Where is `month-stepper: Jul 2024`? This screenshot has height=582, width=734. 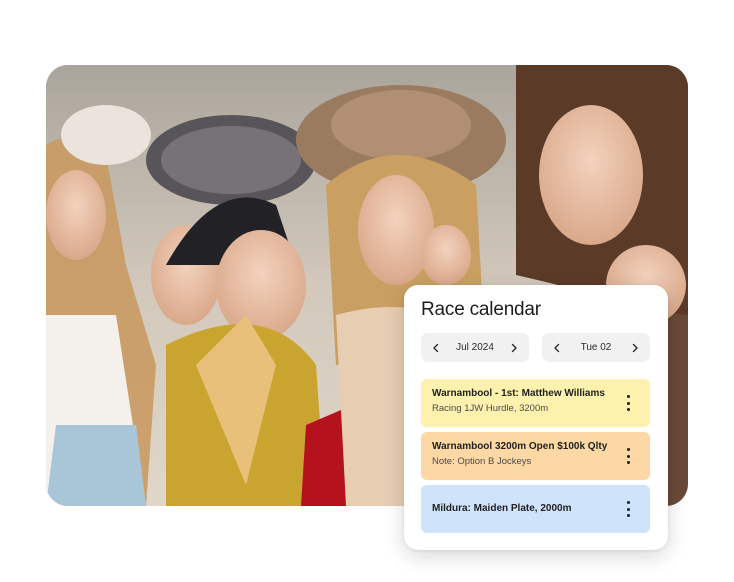
month-stepper: Jul 2024 is located at coordinates (475, 347).